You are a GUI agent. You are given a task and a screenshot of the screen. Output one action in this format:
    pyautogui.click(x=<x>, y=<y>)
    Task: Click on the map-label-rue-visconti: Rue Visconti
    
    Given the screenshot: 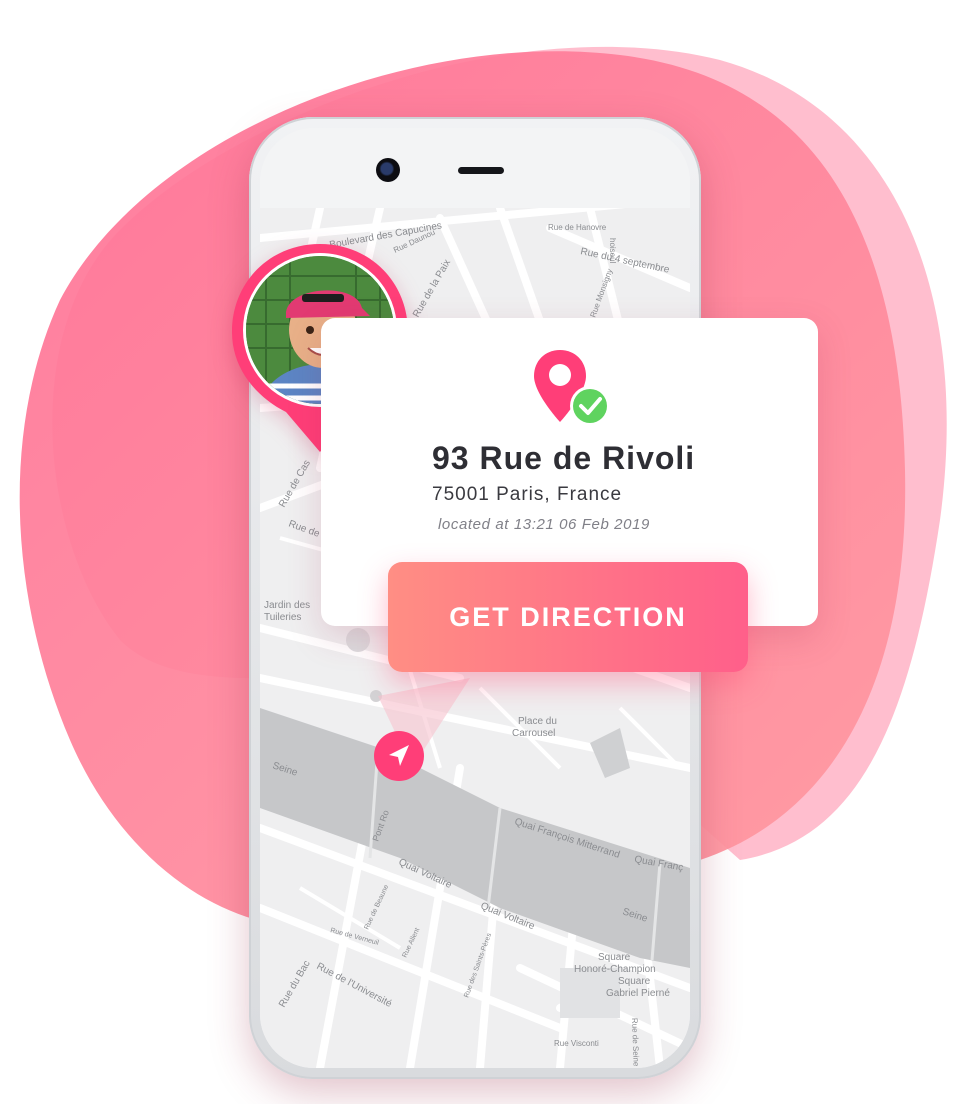 What is the action you would take?
    pyautogui.click(x=576, y=1043)
    